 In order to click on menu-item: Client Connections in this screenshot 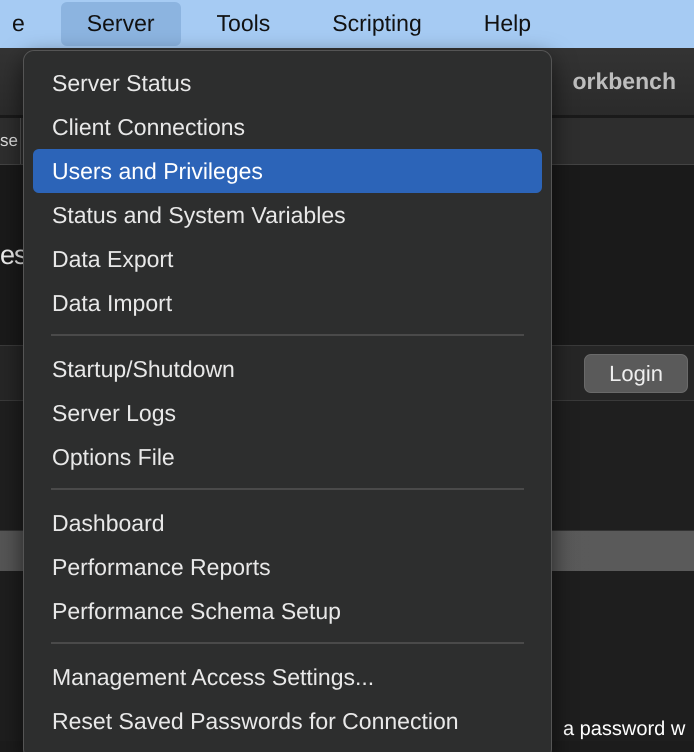, I will do `click(287, 127)`.